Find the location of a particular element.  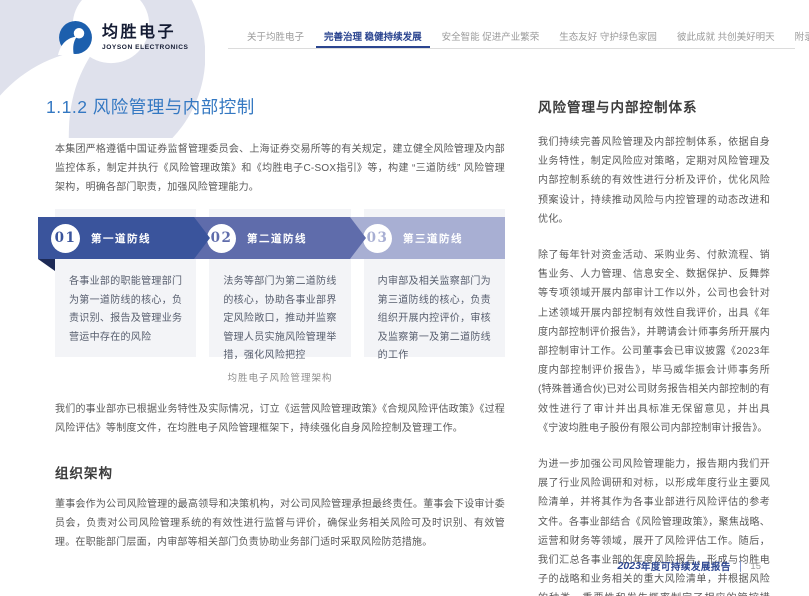

brand-text: 均胜电子 JOYSON ELECTRONICS is located at coordinates (145, 37).